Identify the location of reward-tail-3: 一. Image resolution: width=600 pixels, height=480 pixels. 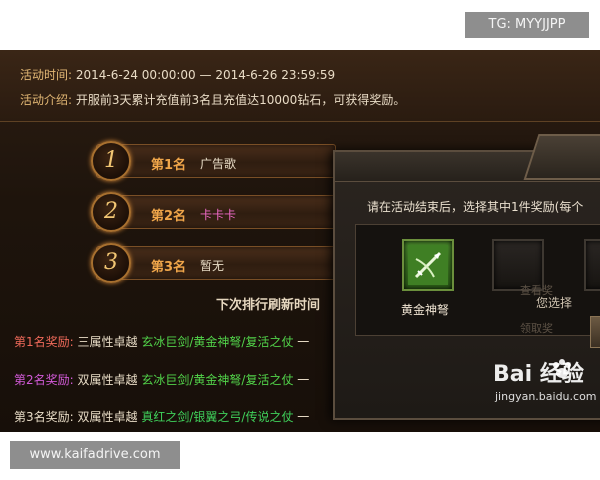
(303, 417).